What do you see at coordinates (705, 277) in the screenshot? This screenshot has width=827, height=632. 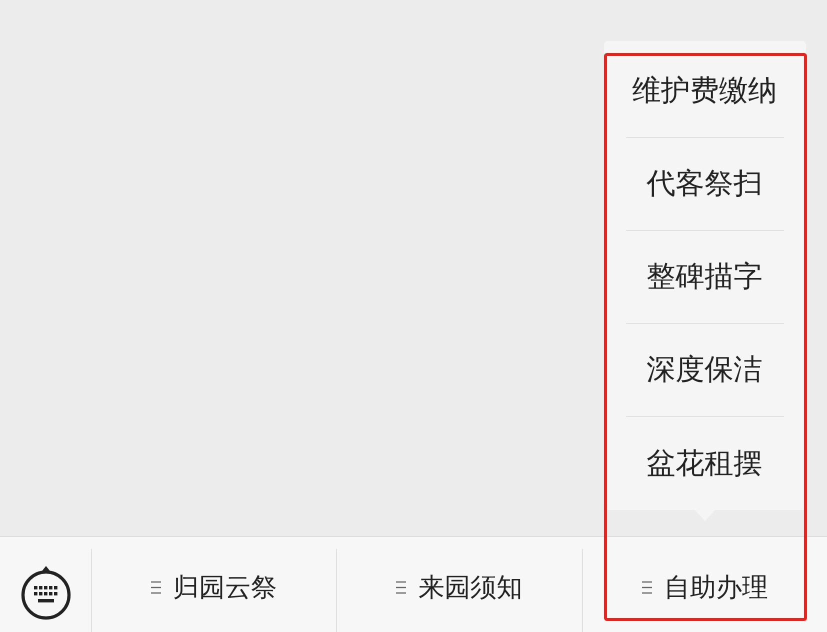 I see `submenu-item: 整碑描字` at bounding box center [705, 277].